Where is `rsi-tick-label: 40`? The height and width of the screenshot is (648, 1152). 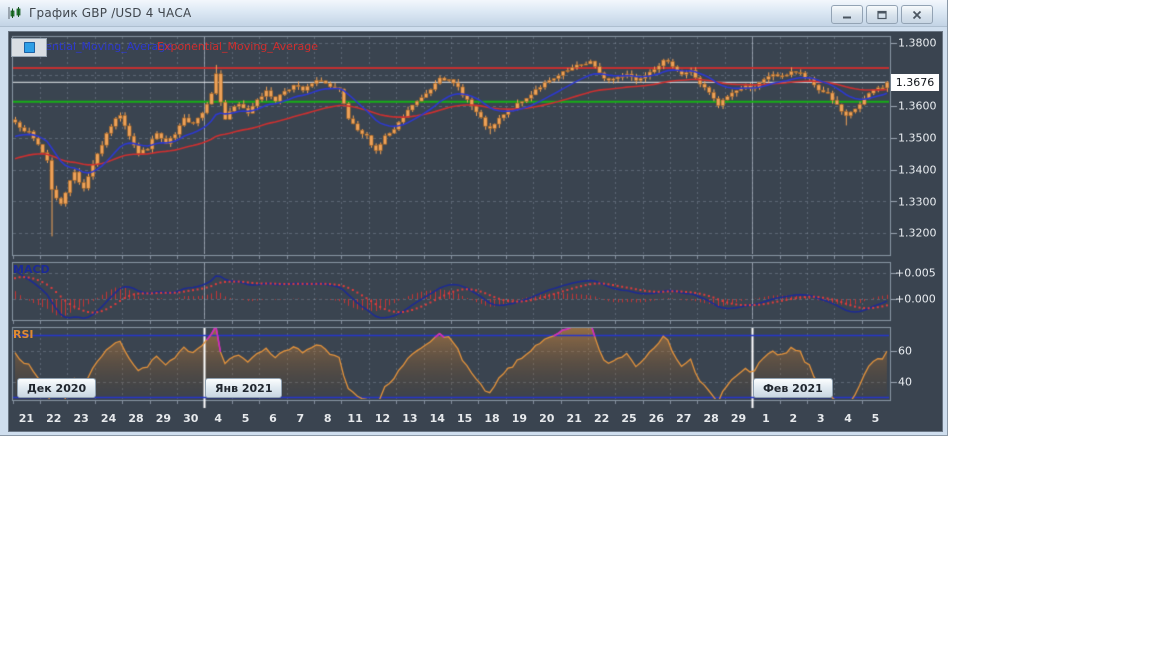
rsi-tick-label: 40 is located at coordinates (905, 382).